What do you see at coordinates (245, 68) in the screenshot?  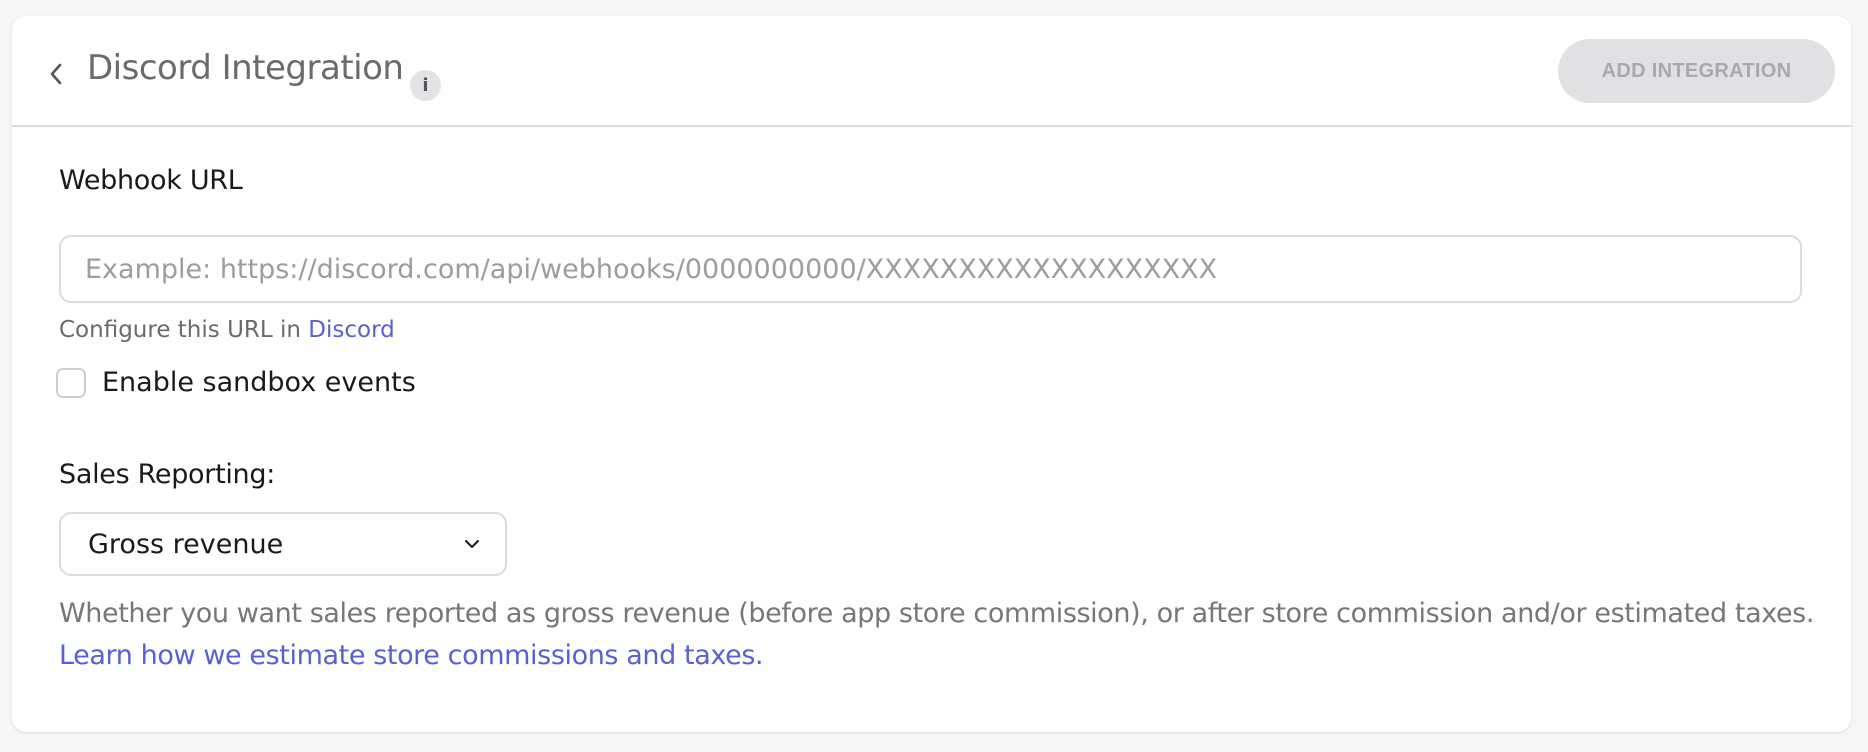 I see `page-title: Discord Integration` at bounding box center [245, 68].